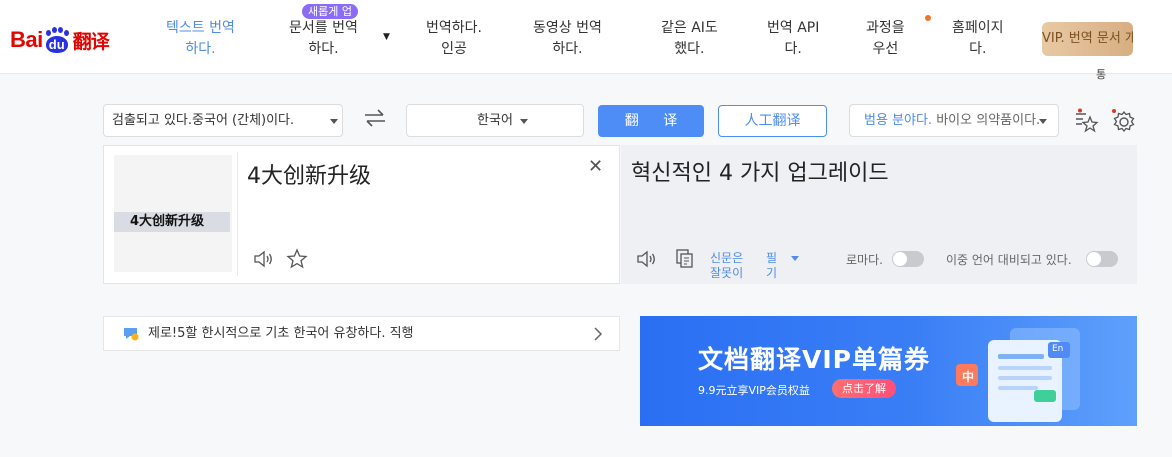 This screenshot has width=1172, height=457. Describe the element at coordinates (885, 49) in the screenshot. I see `nav-label-line2: 우선` at that location.